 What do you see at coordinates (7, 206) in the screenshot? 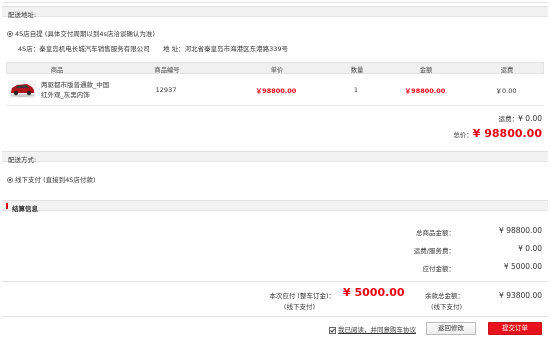
I see `red-marker-icon` at bounding box center [7, 206].